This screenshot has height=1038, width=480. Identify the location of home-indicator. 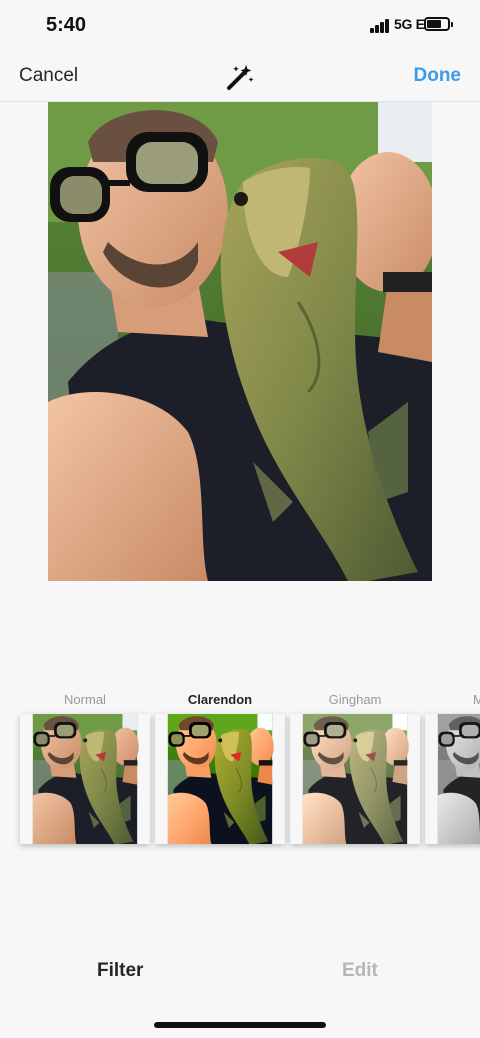
(240, 1025).